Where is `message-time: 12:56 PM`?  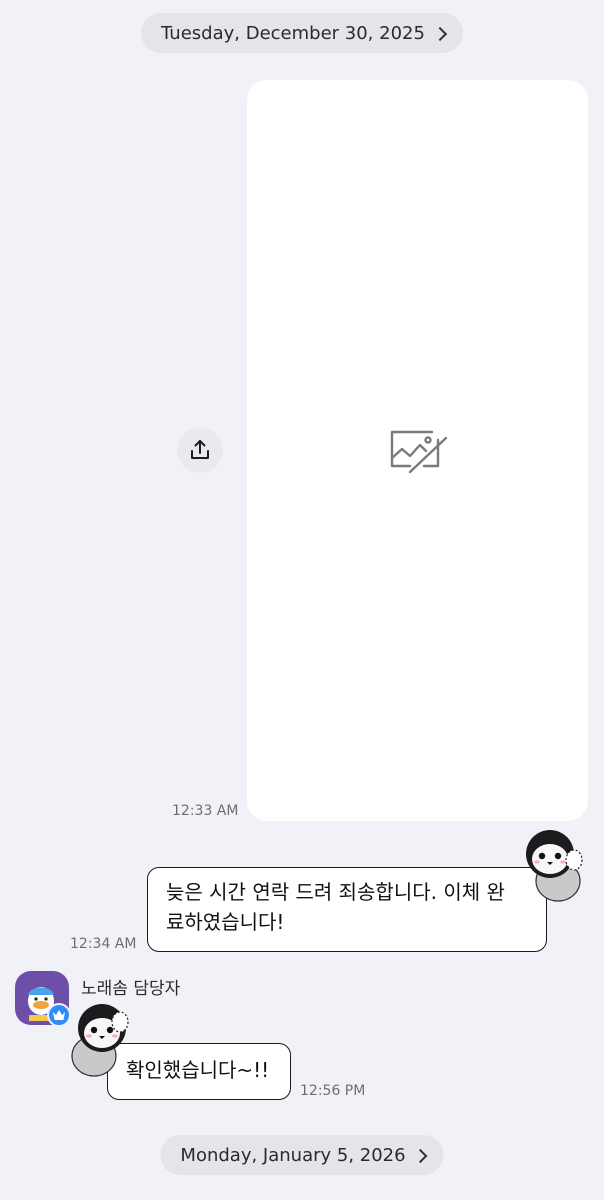
message-time: 12:56 PM is located at coordinates (333, 1091).